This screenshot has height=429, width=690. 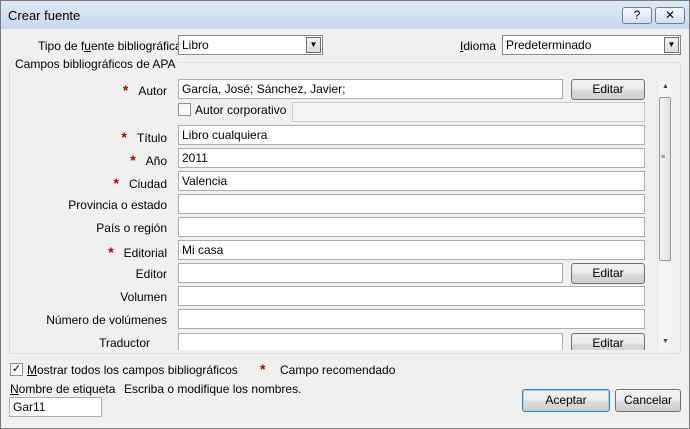 What do you see at coordinates (608, 273) in the screenshot?
I see `edit-editor-button: Editar` at bounding box center [608, 273].